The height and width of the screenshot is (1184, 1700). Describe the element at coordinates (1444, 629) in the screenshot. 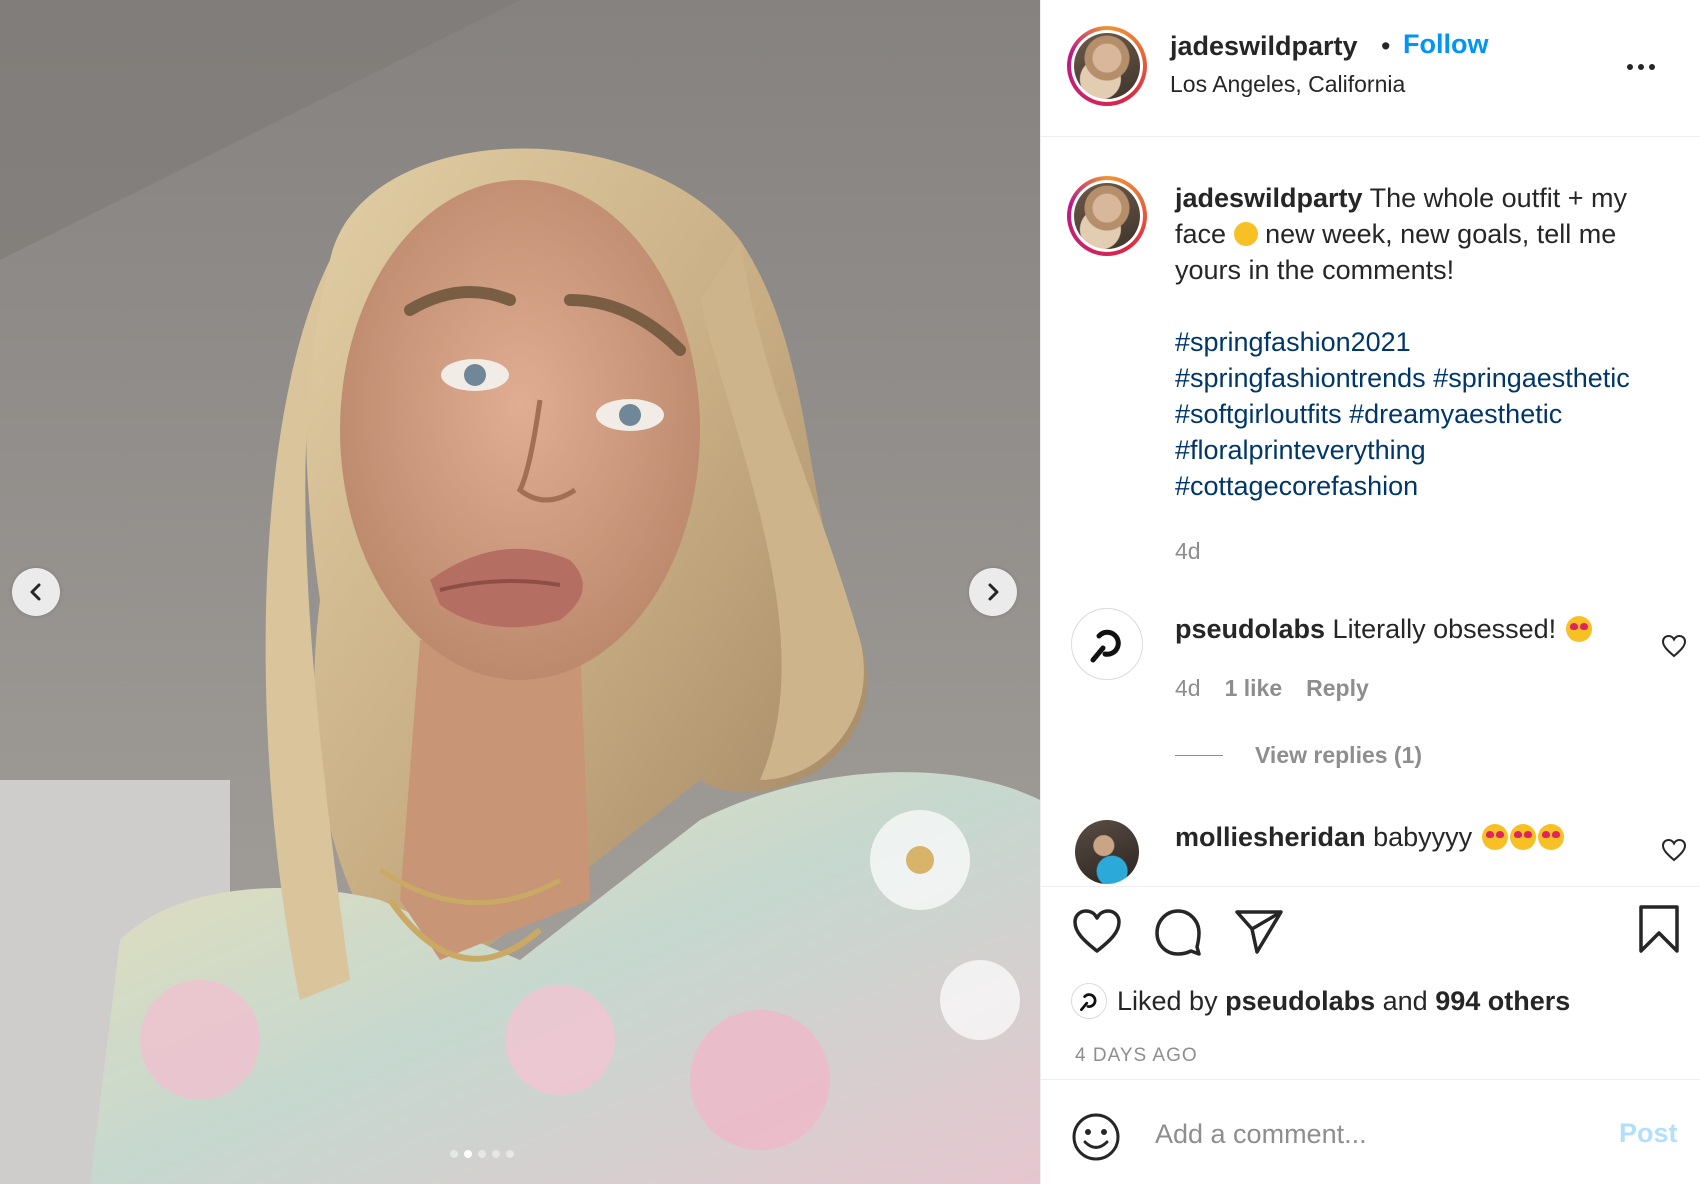

I see `comment-body: Literally obsessed!` at that location.